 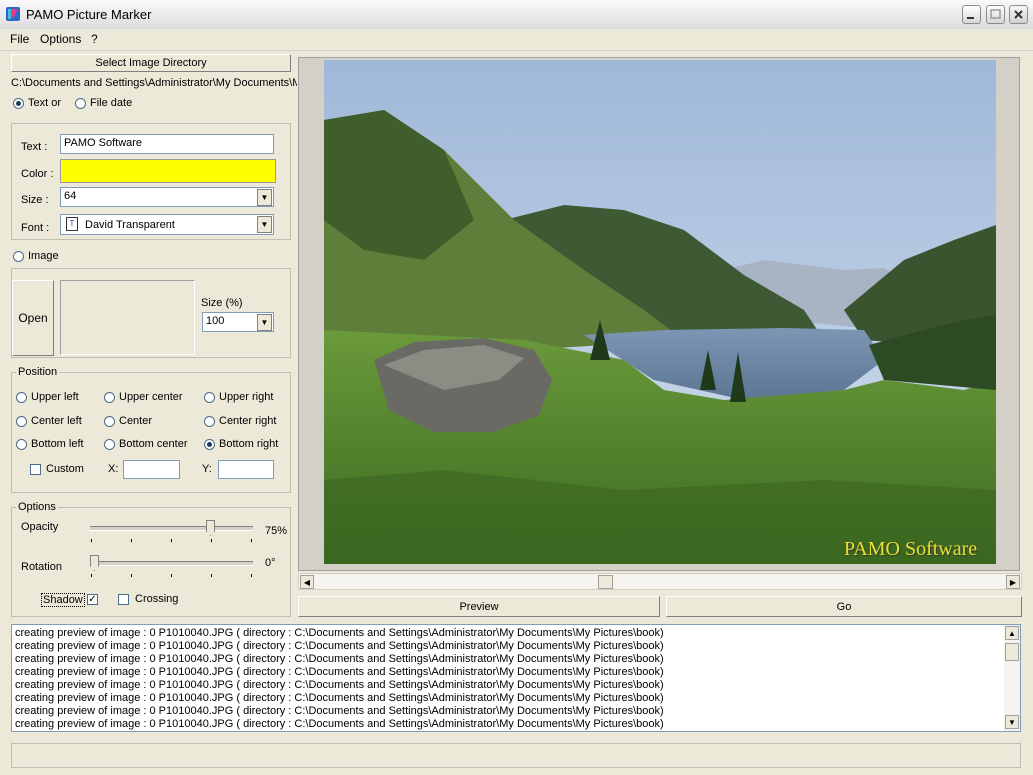 I want to click on size-pct-value: 100, so click(x=215, y=321).